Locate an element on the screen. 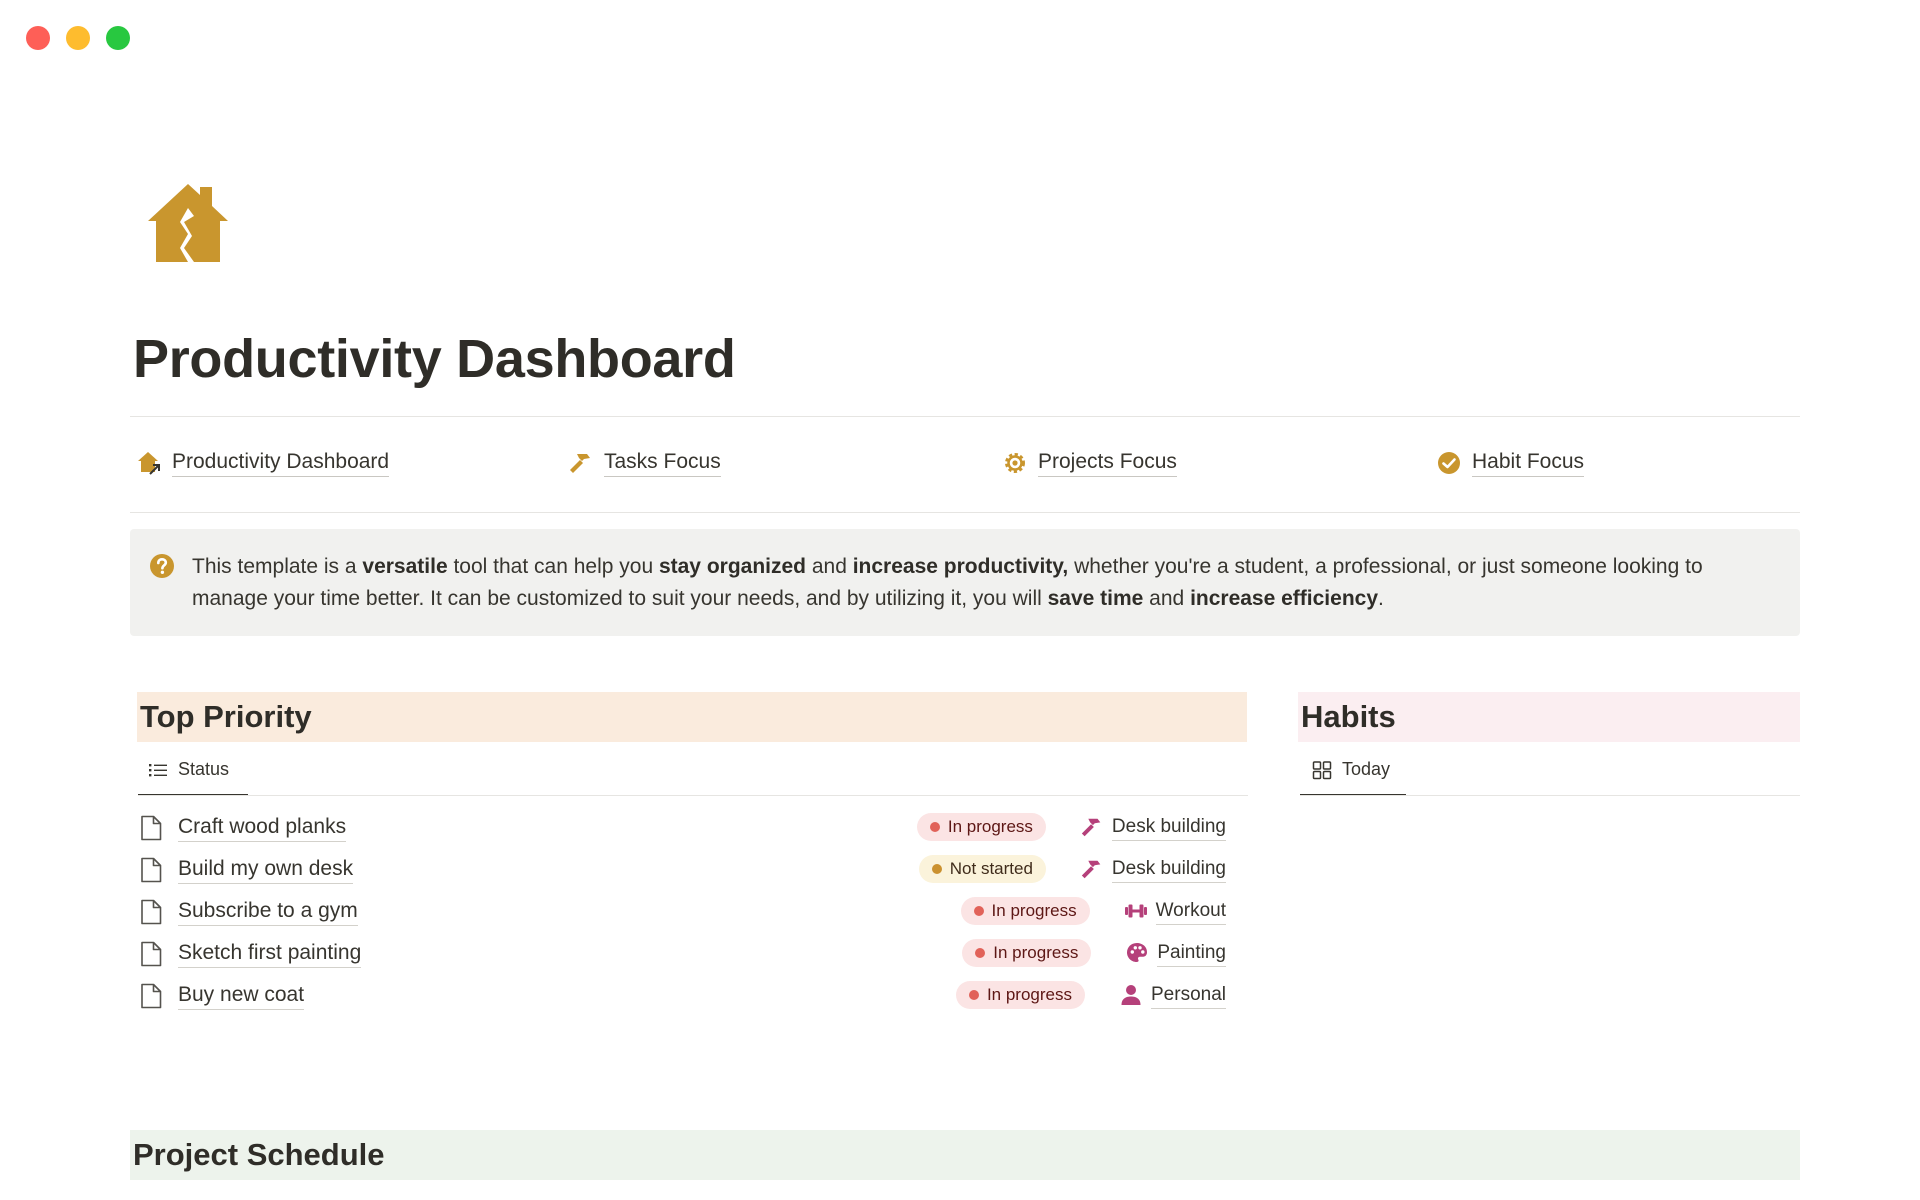 The image size is (1920, 1200). dumbbell-icon is located at coordinates (1136, 911).